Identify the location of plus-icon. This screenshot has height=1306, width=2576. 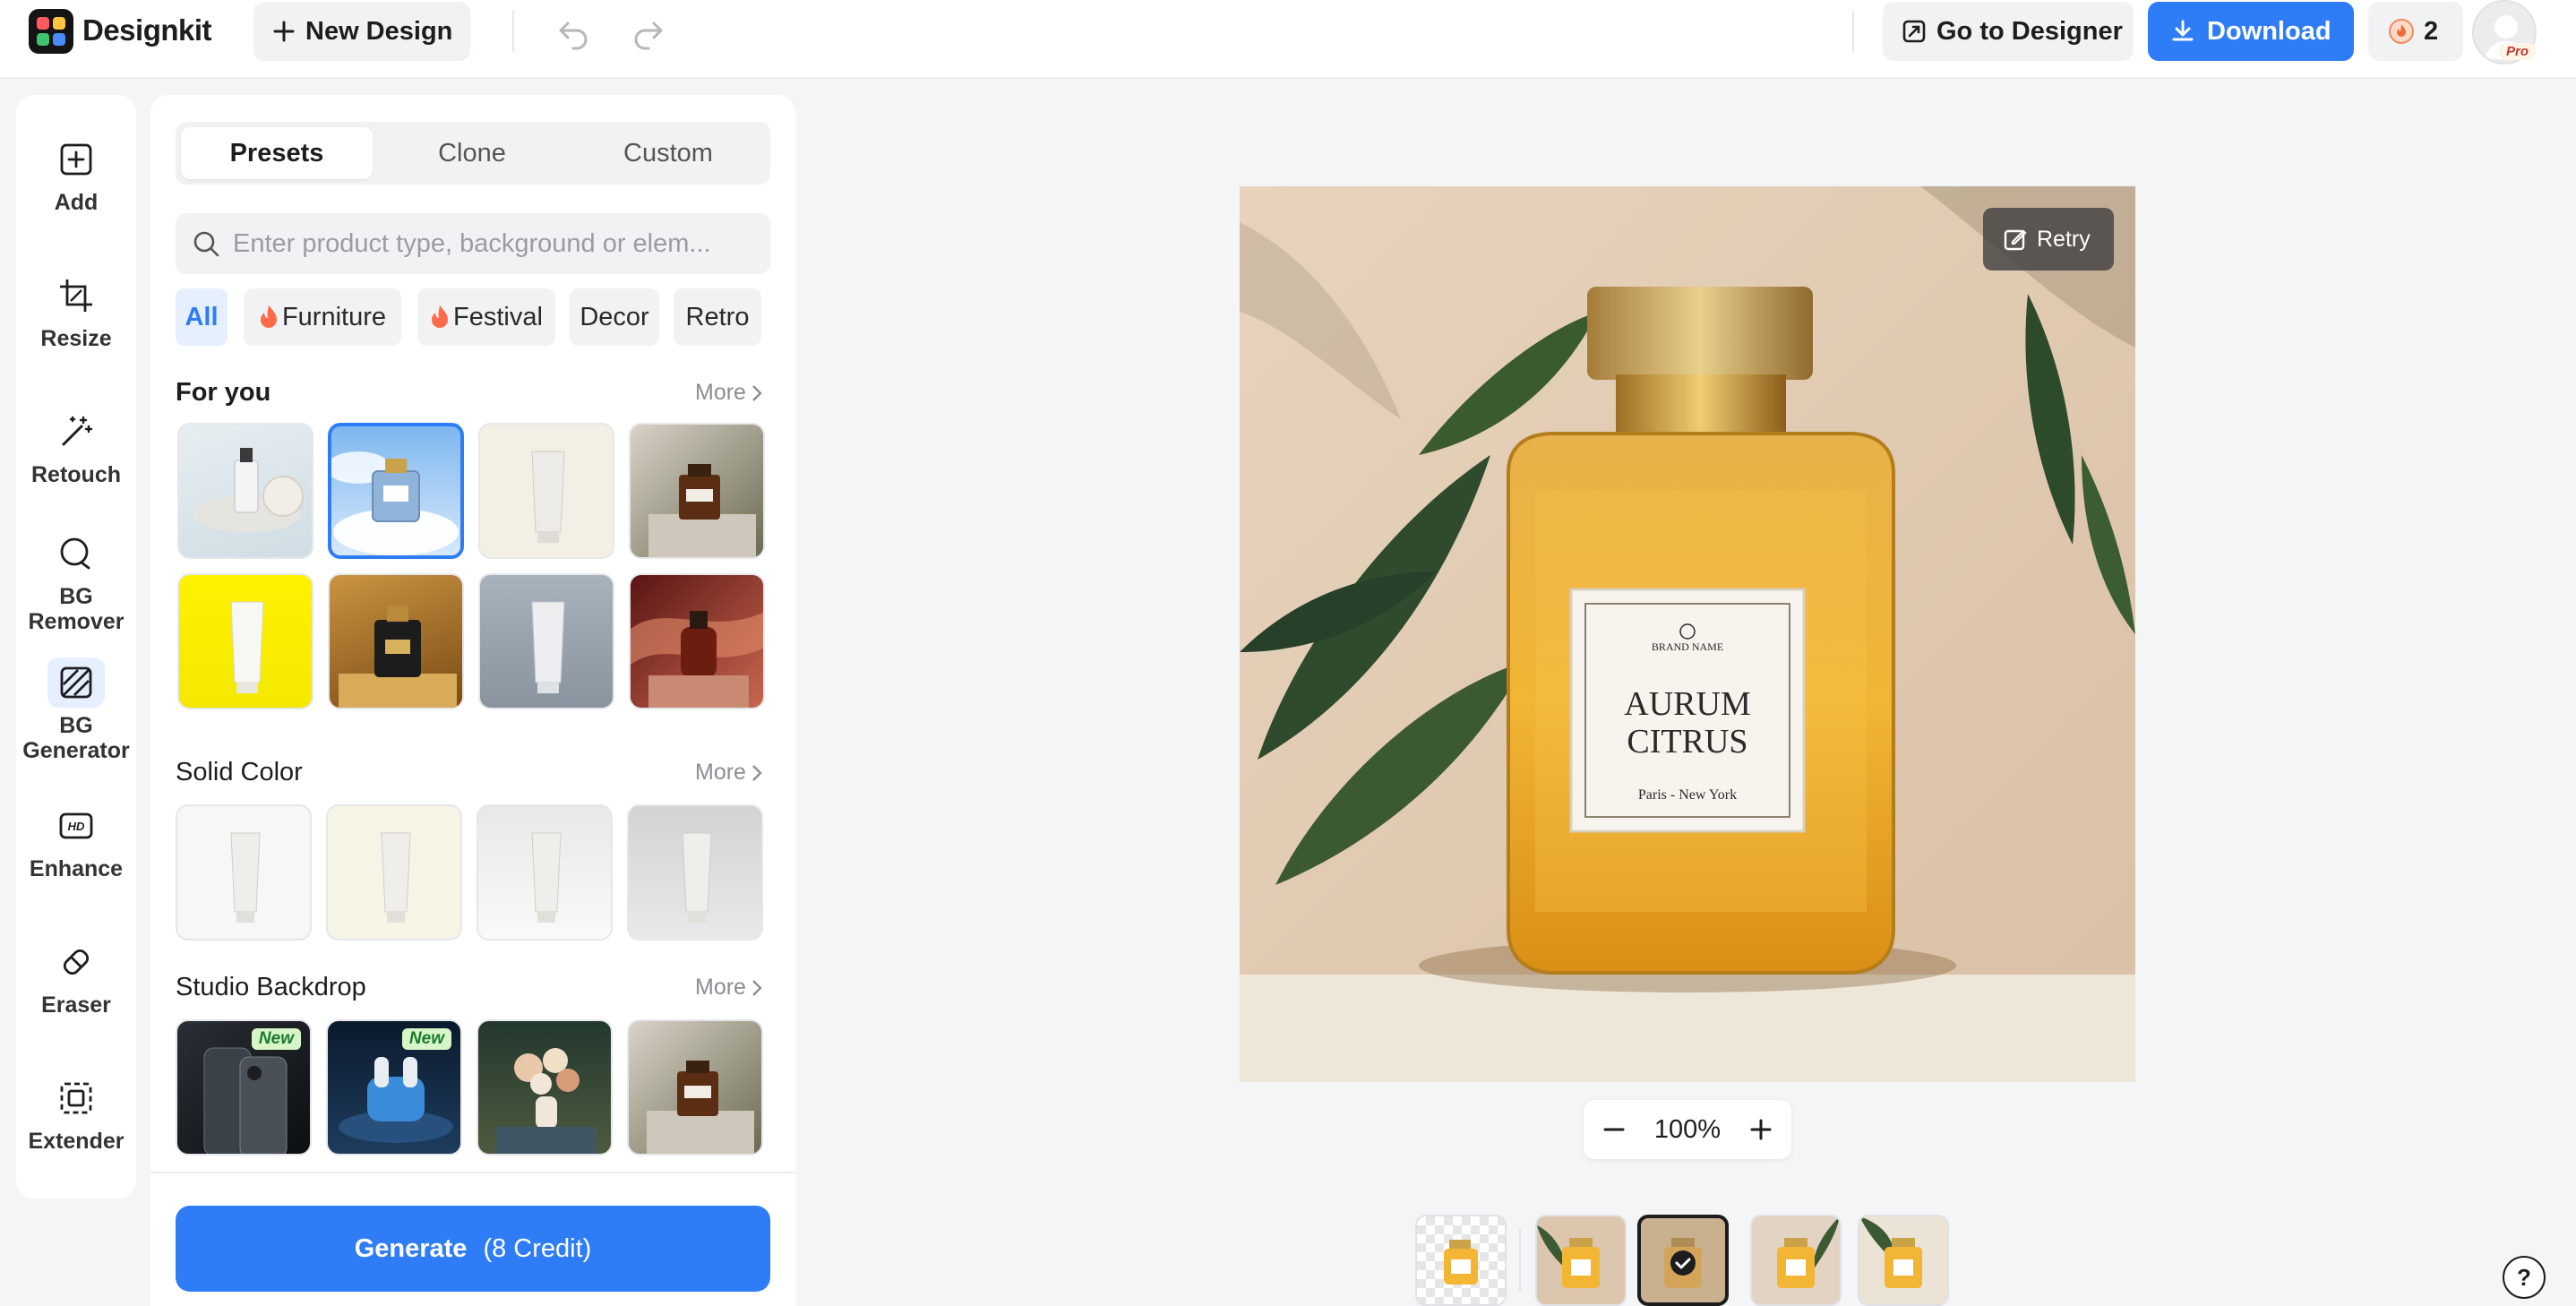
(283, 31).